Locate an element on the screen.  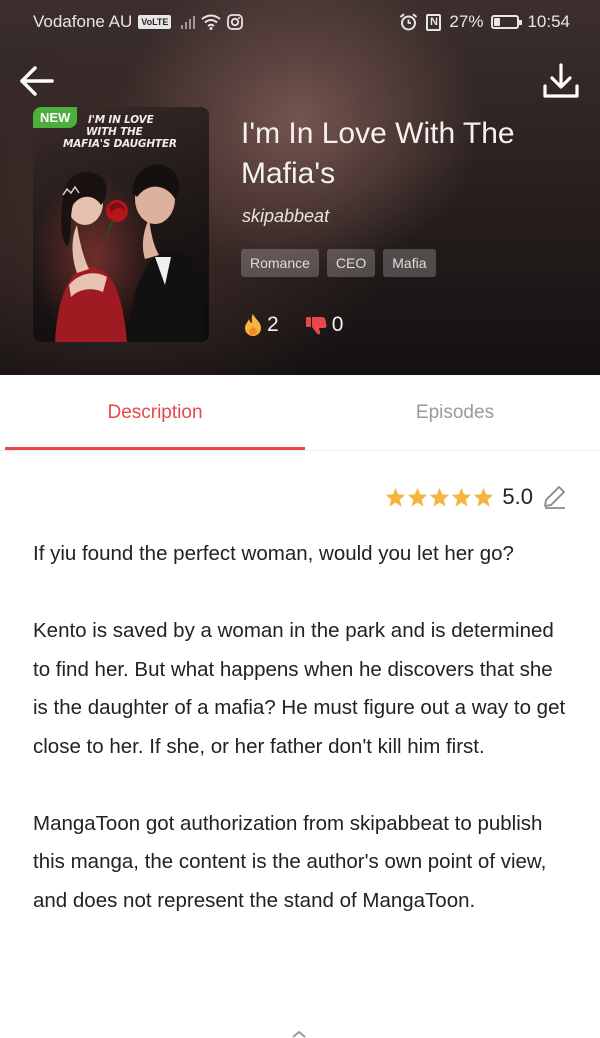
tag-list: Romance CEO Mafia is located at coordinates (338, 263).